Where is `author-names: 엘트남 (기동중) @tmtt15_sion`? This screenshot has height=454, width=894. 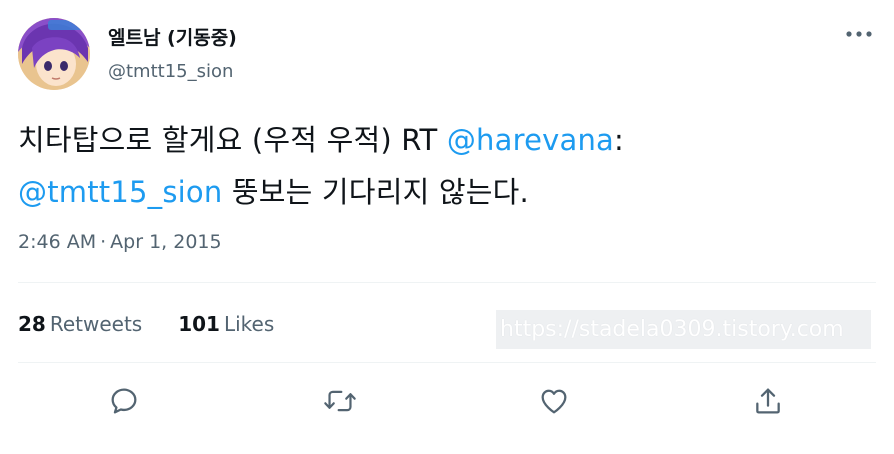
author-names: 엘트남 (기동중) @tmtt15_sion is located at coordinates (172, 55).